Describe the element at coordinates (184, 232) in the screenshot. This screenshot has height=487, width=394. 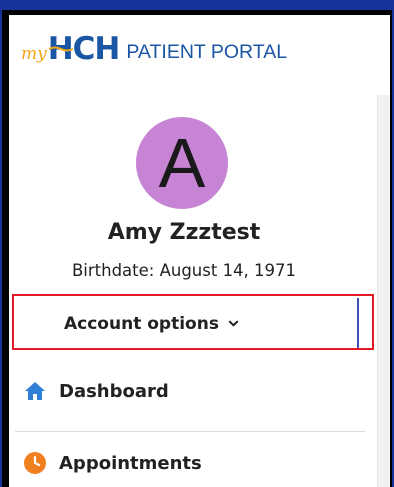
I see `user-name: Amy Zzztest` at that location.